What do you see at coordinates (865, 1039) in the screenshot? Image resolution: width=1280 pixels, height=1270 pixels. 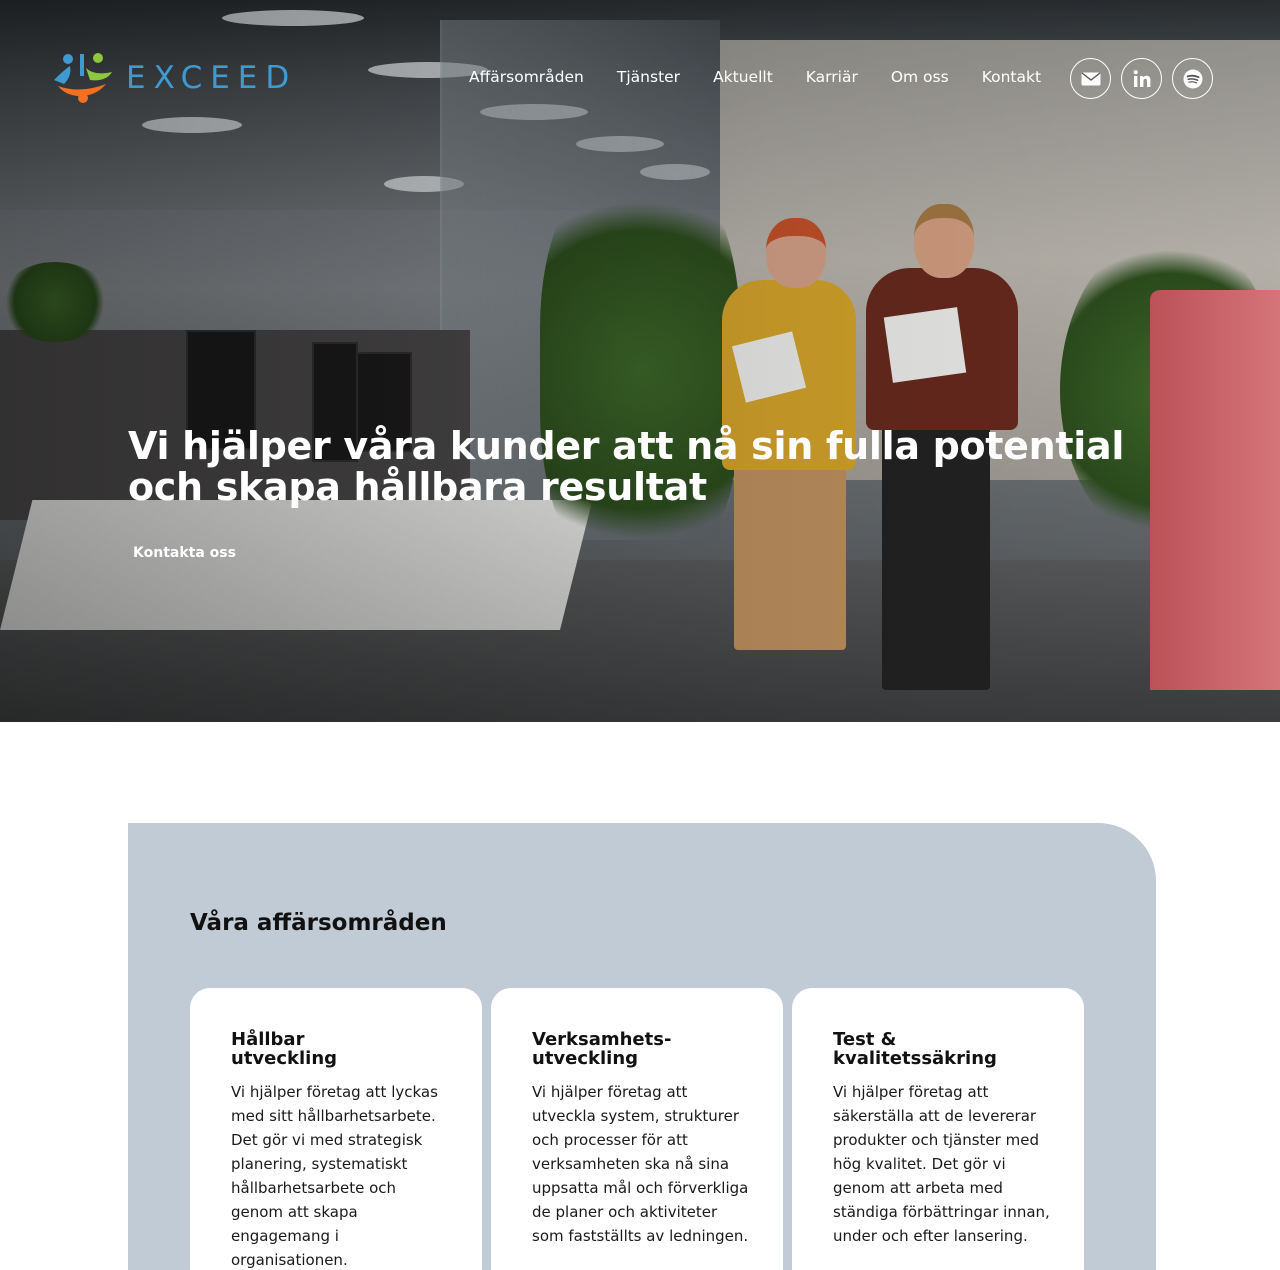 I see `card-title-line-1: Test &` at bounding box center [865, 1039].